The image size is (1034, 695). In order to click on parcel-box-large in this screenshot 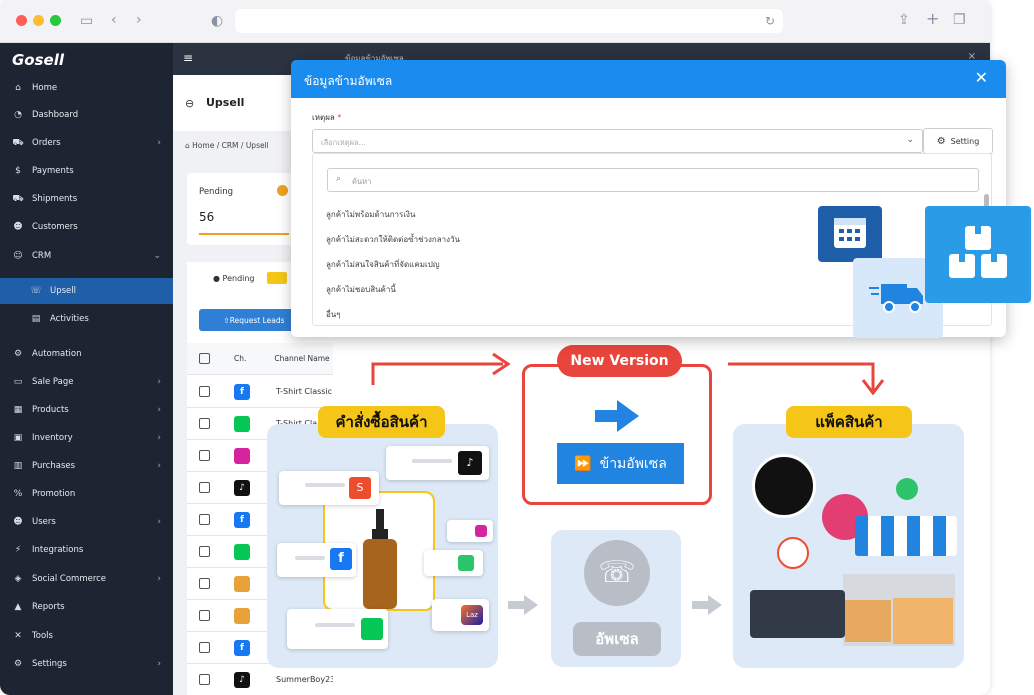, I will do `click(923, 621)`.